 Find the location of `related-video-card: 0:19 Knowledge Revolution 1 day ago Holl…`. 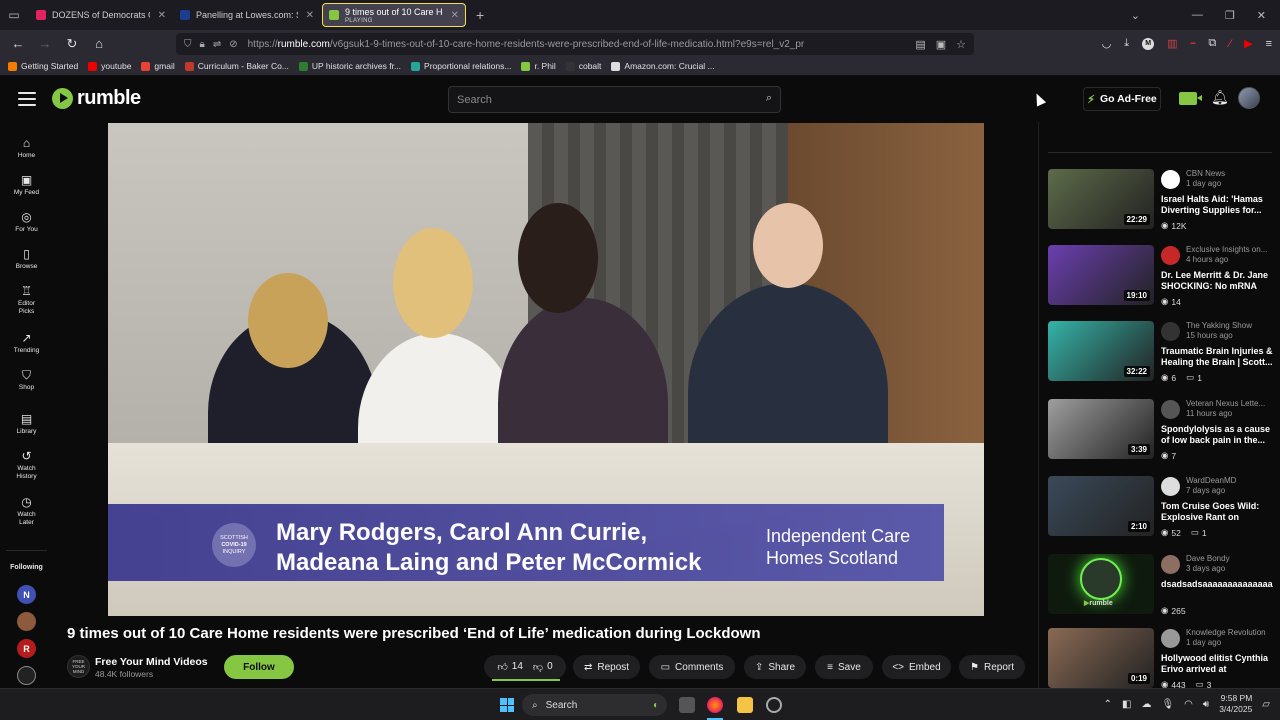

related-video-card: 0:19 Knowledge Revolution 1 day ago Holl… is located at coordinates (1160, 658).